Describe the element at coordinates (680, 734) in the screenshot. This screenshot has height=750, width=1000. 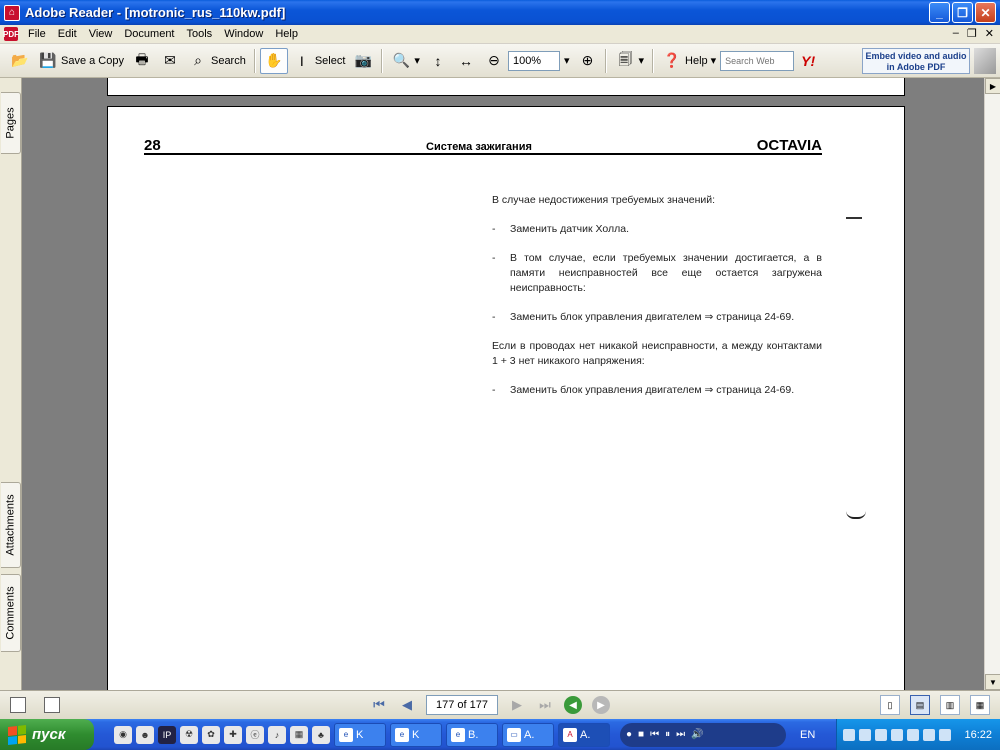
I see `next-track-icon: ⏭` at that location.